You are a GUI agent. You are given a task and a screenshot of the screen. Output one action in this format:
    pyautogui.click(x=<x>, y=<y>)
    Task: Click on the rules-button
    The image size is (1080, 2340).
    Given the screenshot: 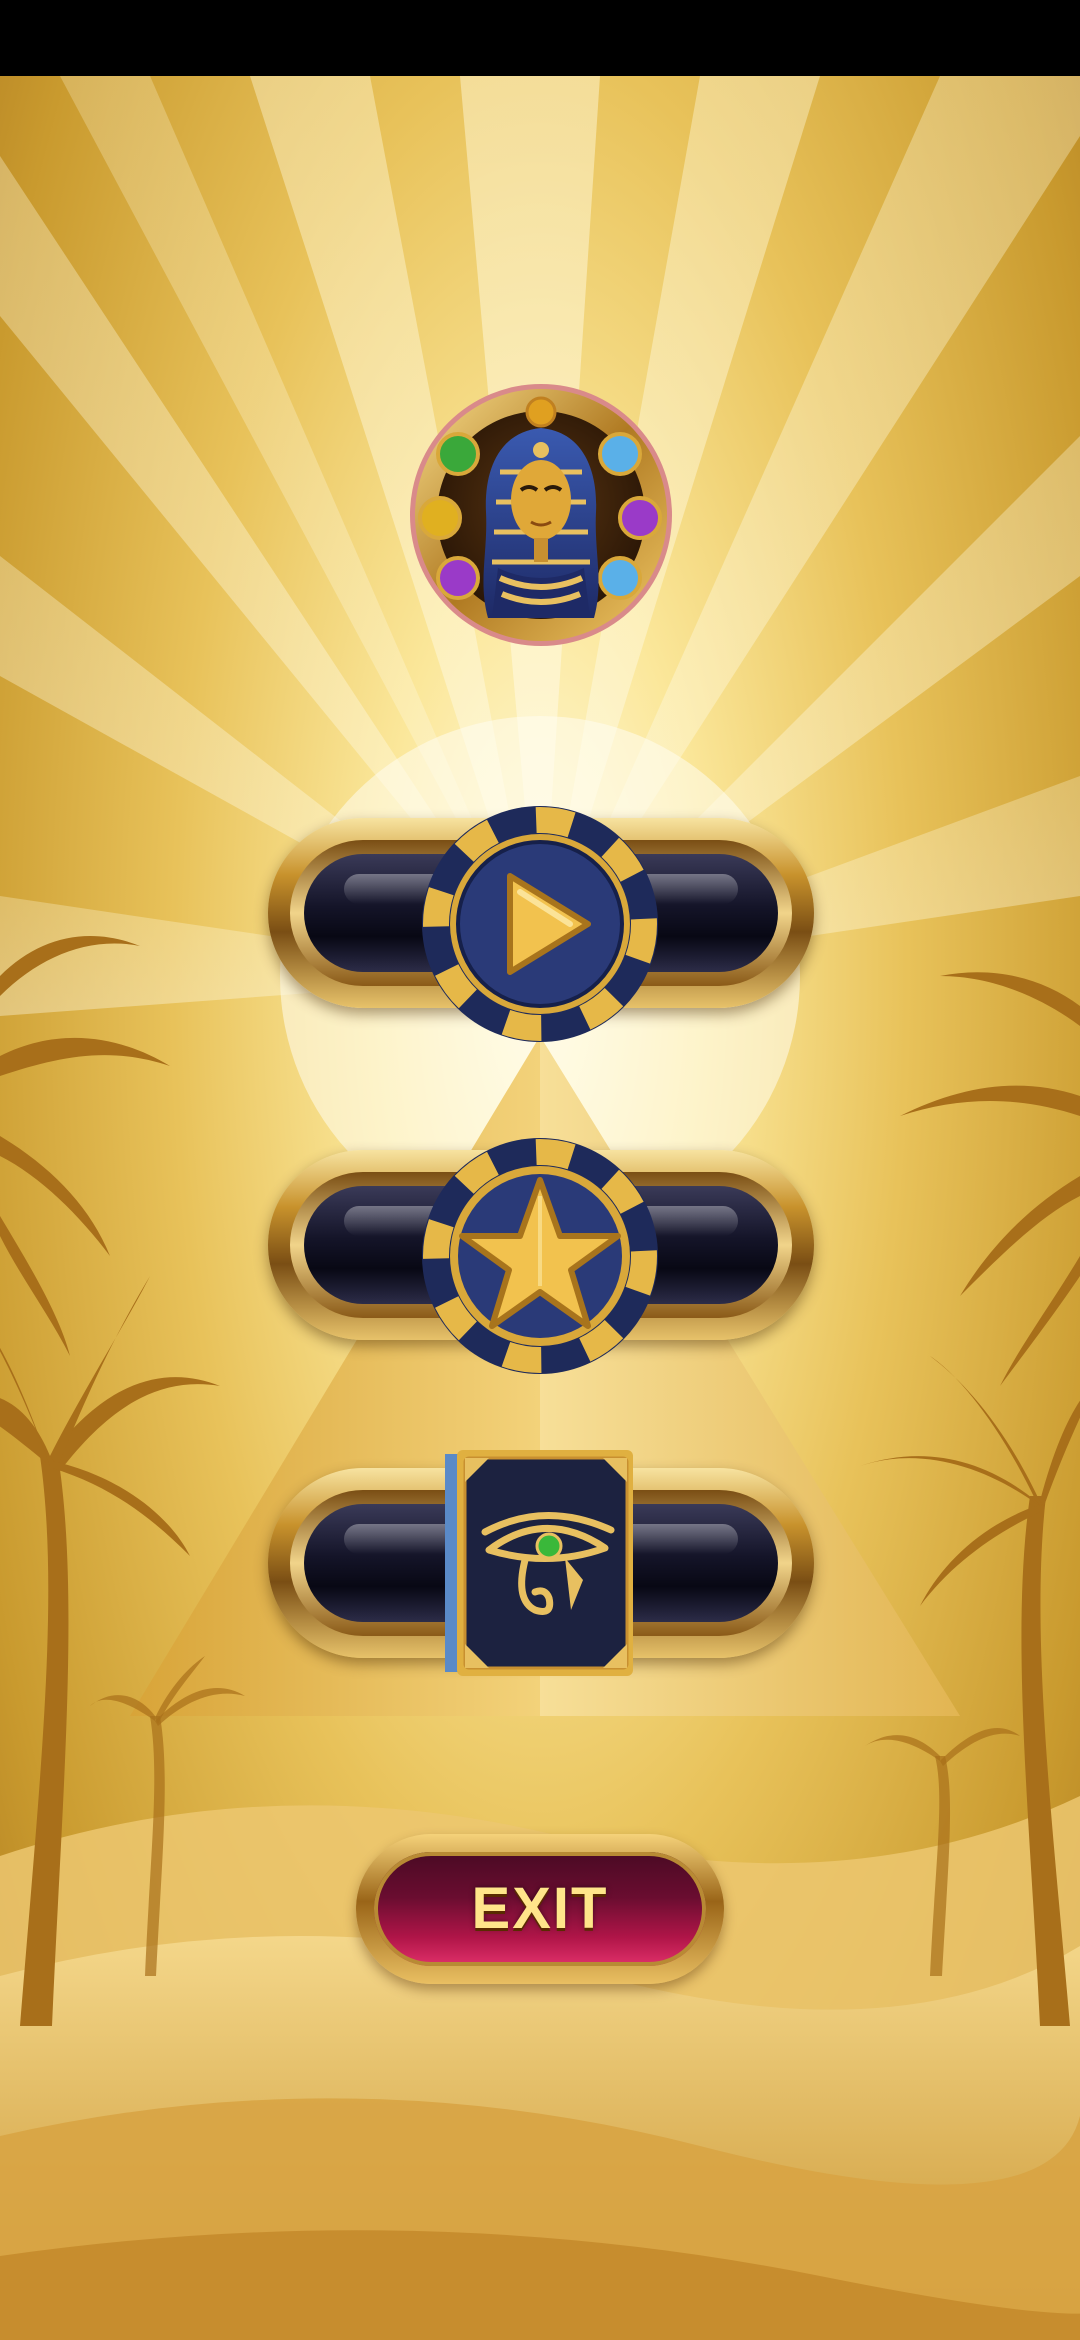 What is the action you would take?
    pyautogui.click(x=541, y=1563)
    